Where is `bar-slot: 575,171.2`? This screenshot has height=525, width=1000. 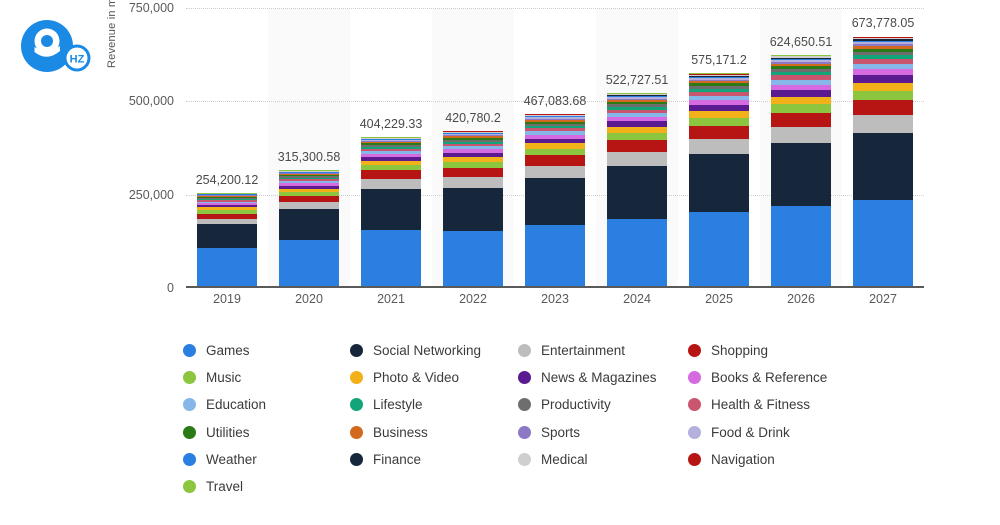
bar-slot: 575,171.2 is located at coordinates (719, 148).